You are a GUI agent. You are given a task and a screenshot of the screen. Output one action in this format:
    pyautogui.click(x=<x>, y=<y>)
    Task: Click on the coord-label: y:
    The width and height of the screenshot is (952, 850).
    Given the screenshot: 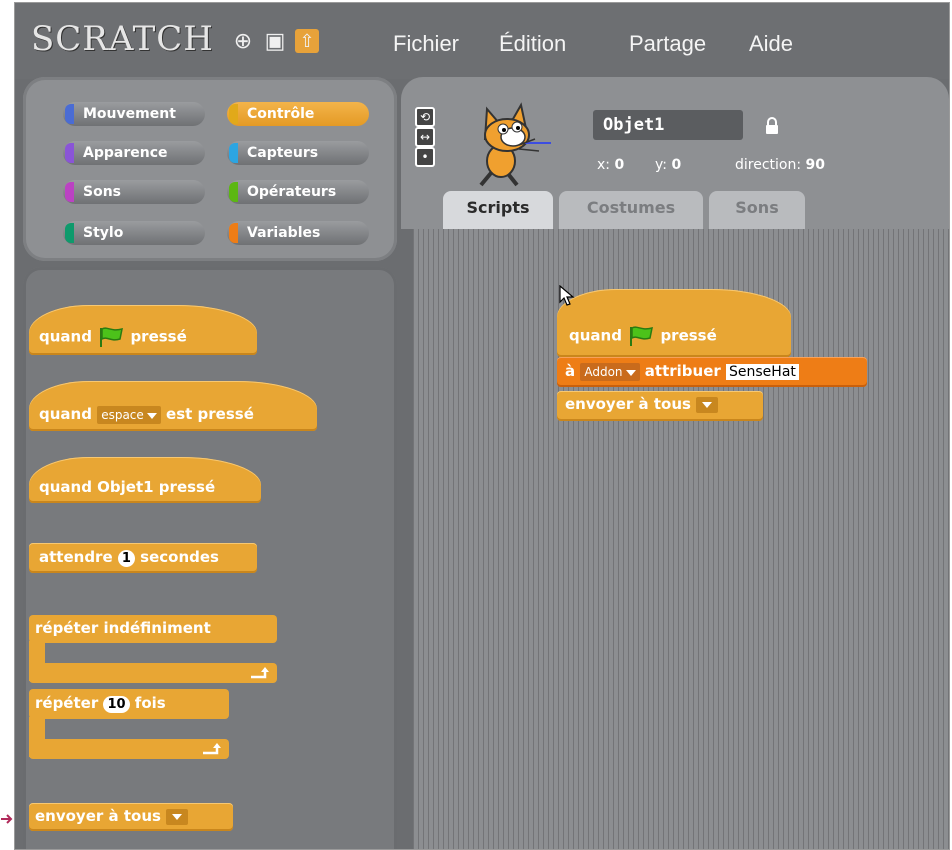 What is the action you would take?
    pyautogui.click(x=661, y=165)
    